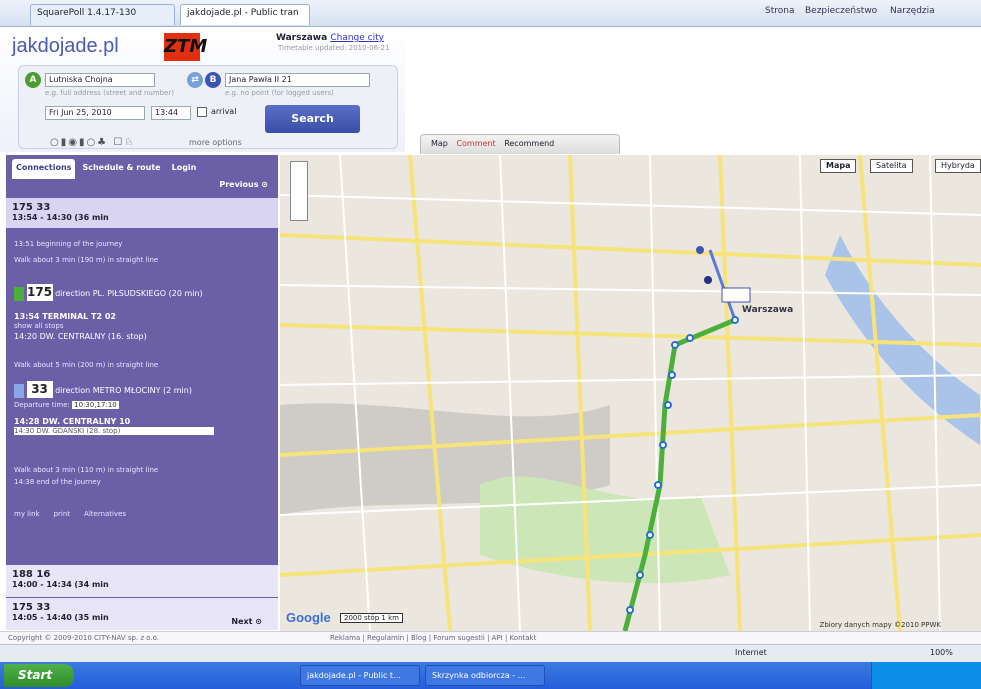  What do you see at coordinates (195, 80) in the screenshot?
I see `swap-icon: ⇄` at bounding box center [195, 80].